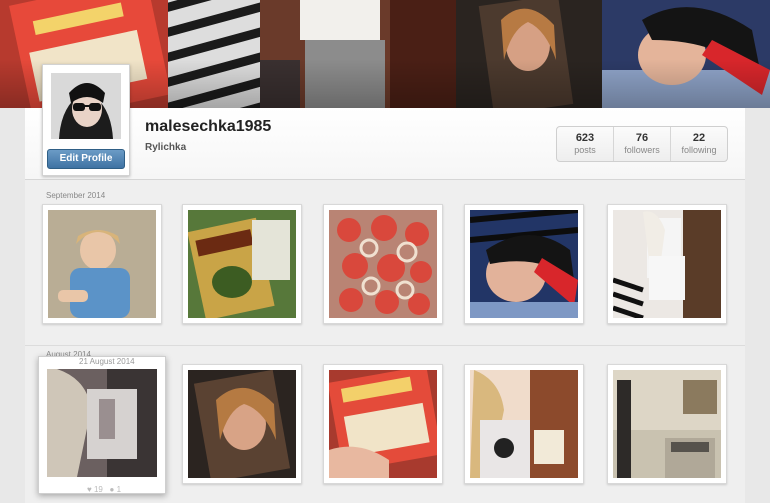 The height and width of the screenshot is (503, 770). What do you see at coordinates (86, 106) in the screenshot?
I see `avatar` at bounding box center [86, 106].